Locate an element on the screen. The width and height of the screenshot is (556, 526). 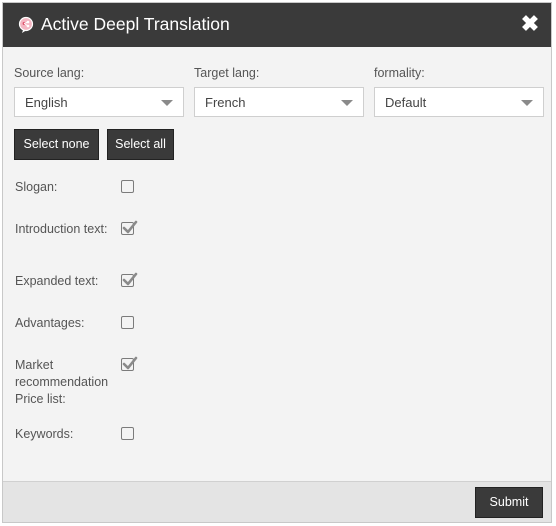
option-advantages-label: Advantages: is located at coordinates (50, 323).